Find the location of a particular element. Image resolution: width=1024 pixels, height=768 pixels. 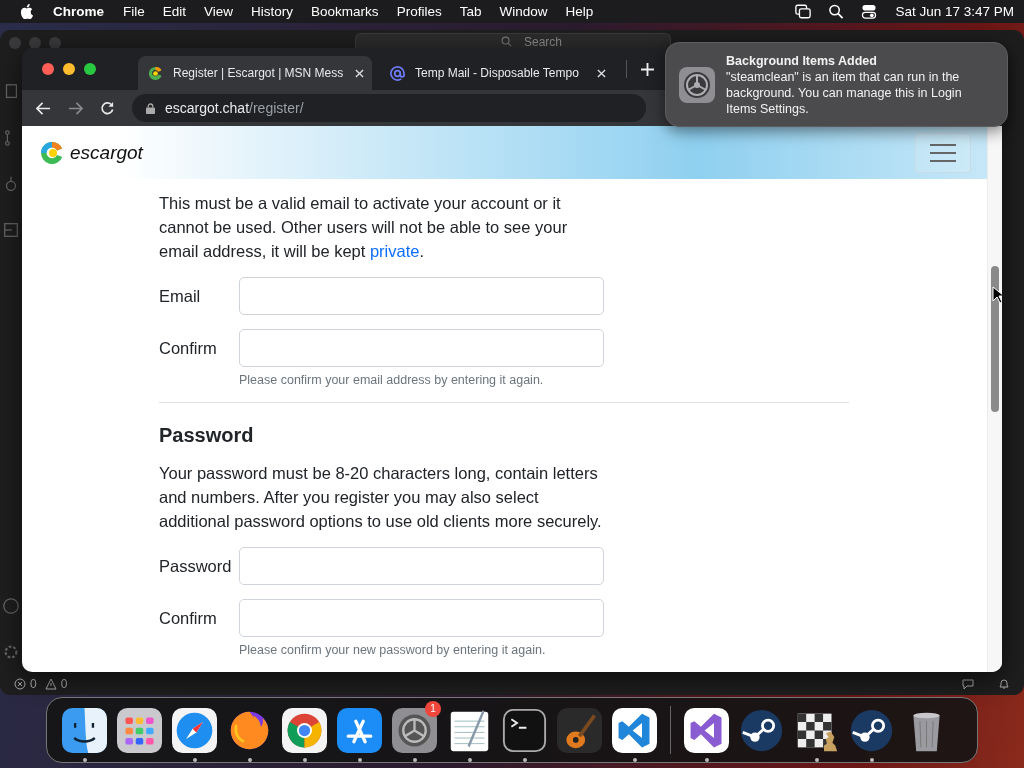

at-sign-icon is located at coordinates (397, 73).